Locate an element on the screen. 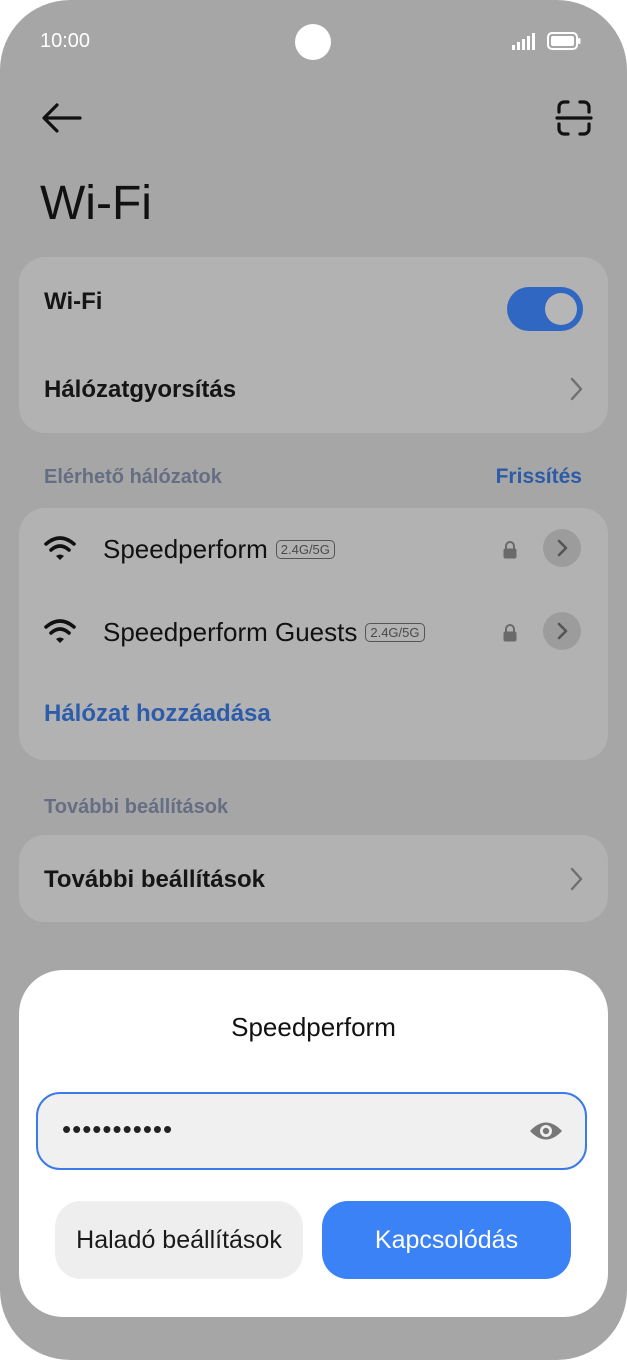 The width and height of the screenshot is (627, 1360). scan-qr-icon is located at coordinates (574, 118).